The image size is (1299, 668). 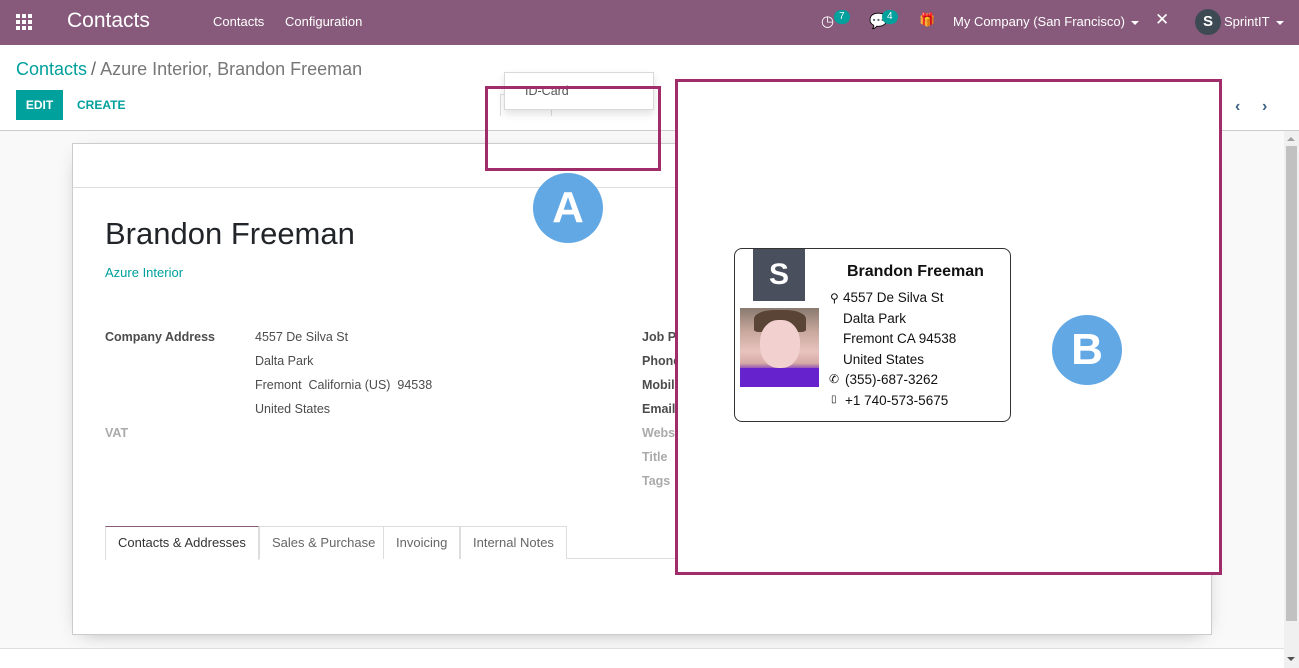 I want to click on tab-invoicing: Invoicing, so click(x=422, y=542).